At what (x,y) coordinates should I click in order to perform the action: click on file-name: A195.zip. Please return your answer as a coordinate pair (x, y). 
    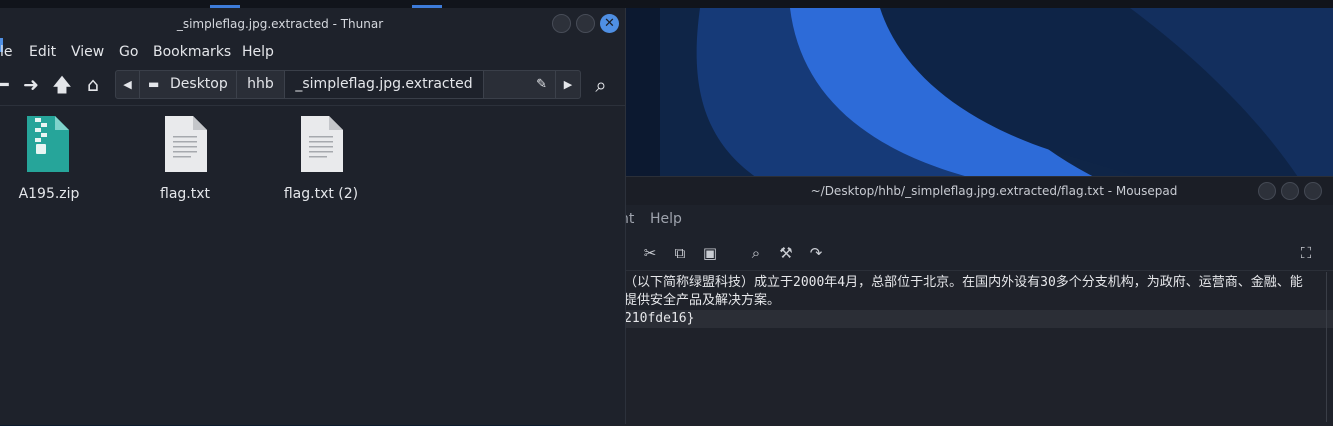
    Looking at the image, I should click on (49, 194).